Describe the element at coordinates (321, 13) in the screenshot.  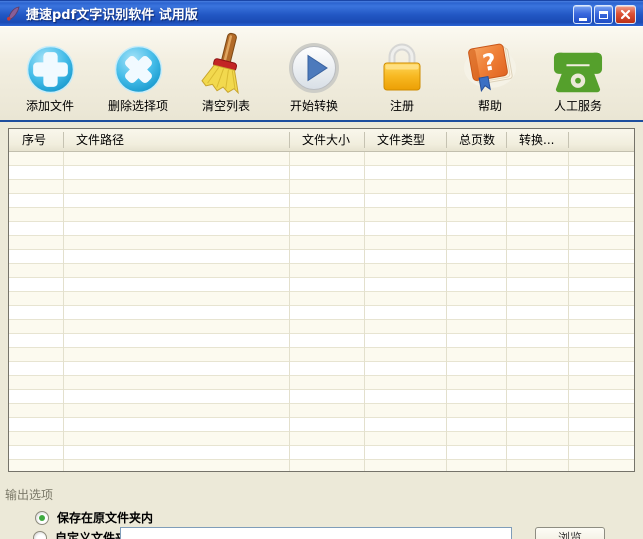
I see `titlebar: 捷速pdf文字识别软件 试用版` at that location.